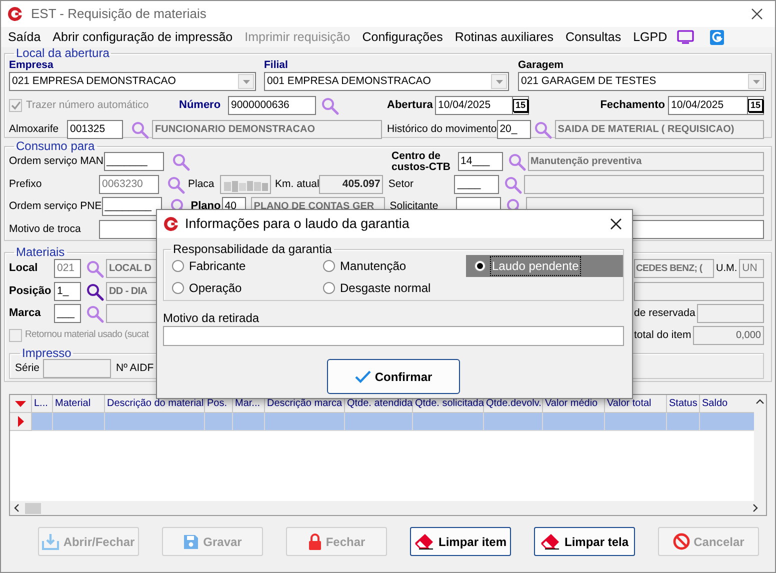 The width and height of the screenshot is (776, 573). What do you see at coordinates (25, 314) in the screenshot?
I see `field-label: Marca` at bounding box center [25, 314].